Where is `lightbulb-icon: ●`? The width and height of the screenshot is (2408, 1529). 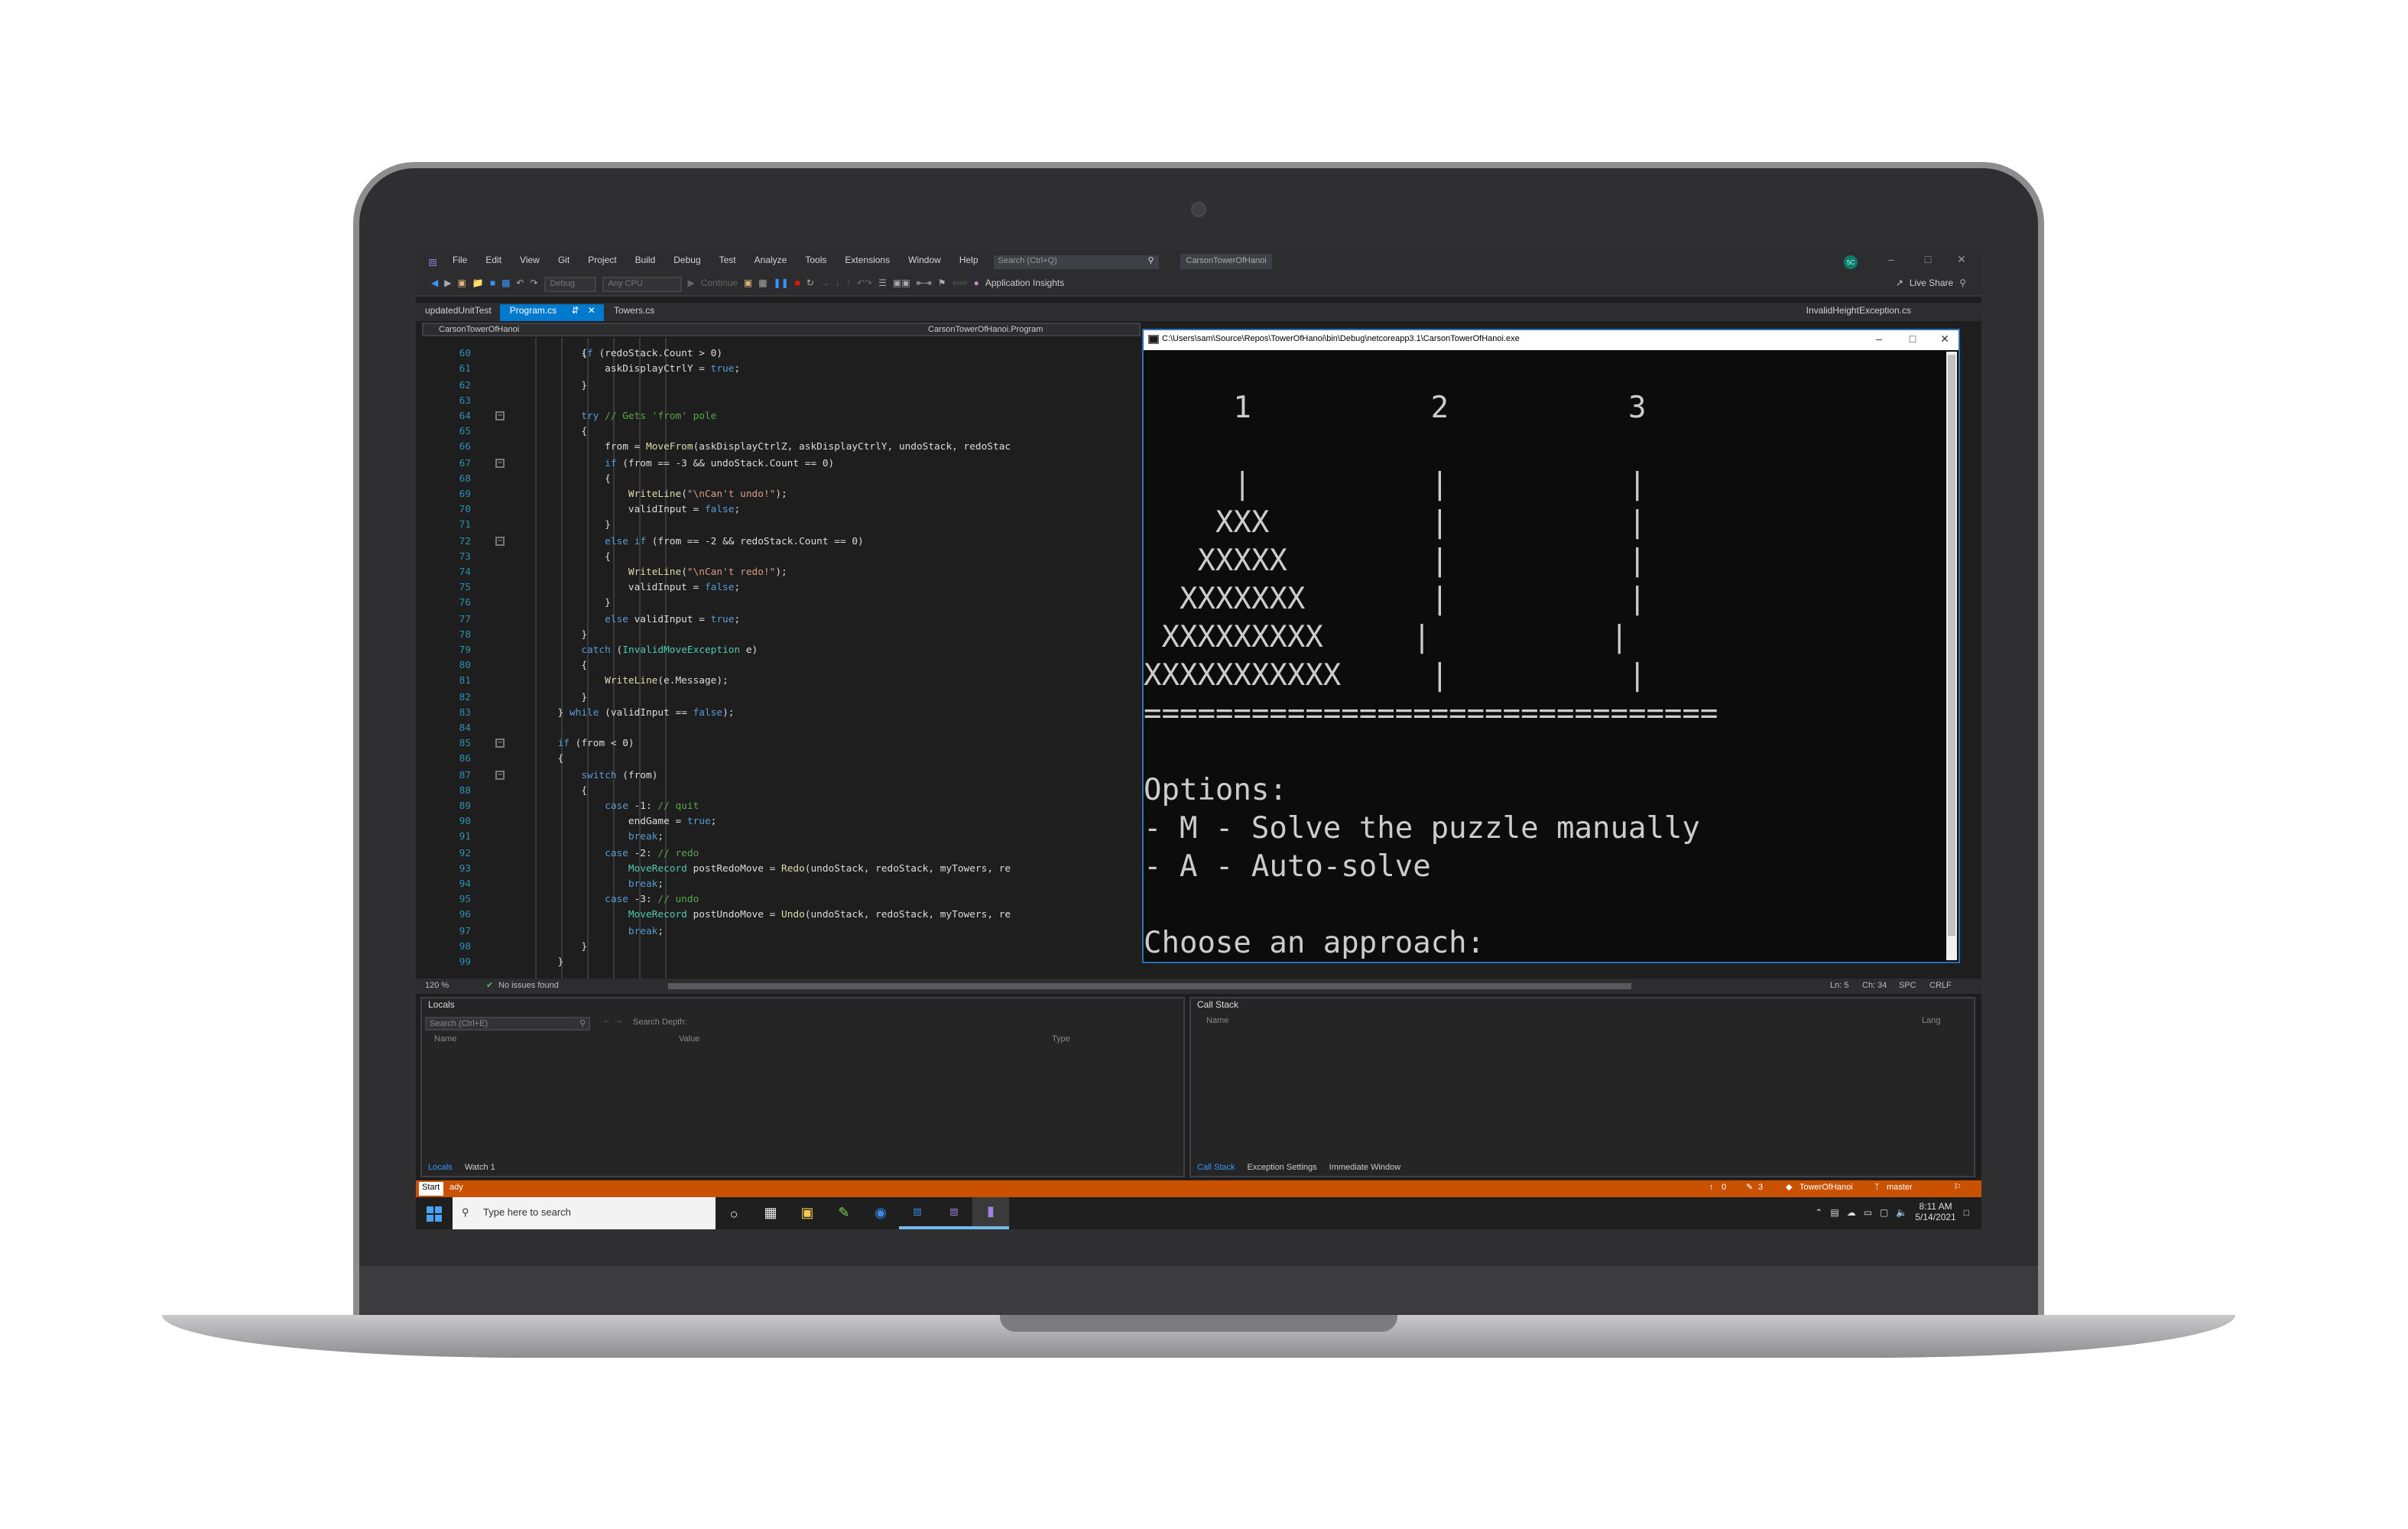 lightbulb-icon: ● is located at coordinates (976, 283).